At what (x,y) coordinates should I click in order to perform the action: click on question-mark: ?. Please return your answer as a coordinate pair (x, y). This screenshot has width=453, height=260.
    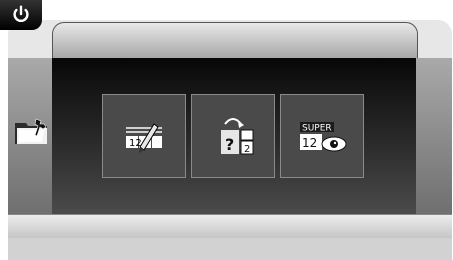
    Looking at the image, I should click on (229, 144).